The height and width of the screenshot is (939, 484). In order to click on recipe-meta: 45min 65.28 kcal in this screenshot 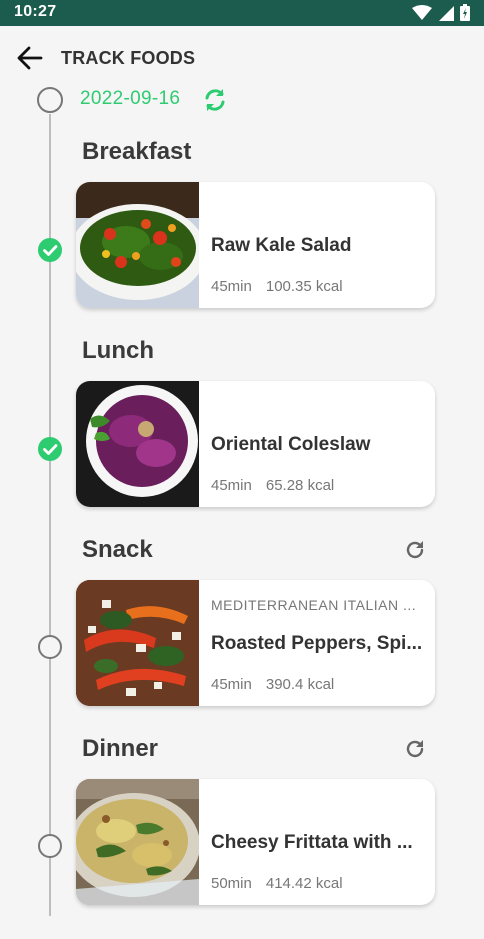, I will do `click(272, 485)`.